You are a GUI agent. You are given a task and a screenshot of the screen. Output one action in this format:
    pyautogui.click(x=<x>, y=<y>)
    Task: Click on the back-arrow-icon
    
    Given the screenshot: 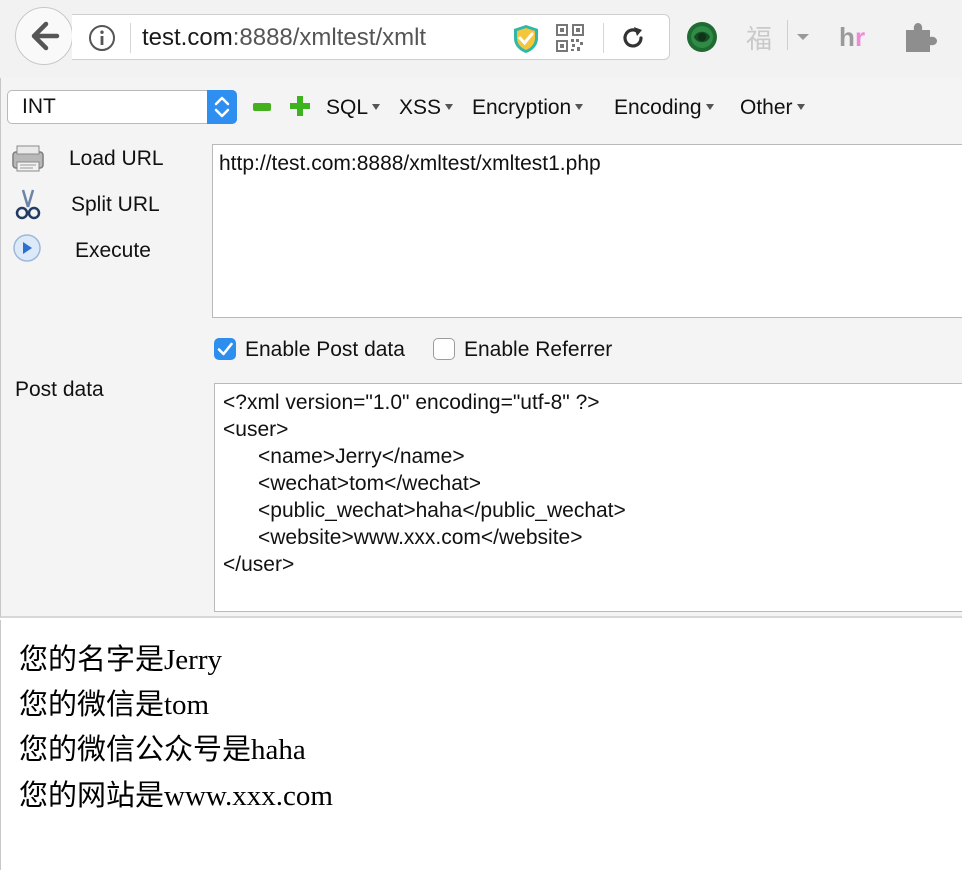 What is the action you would take?
    pyautogui.click(x=45, y=36)
    